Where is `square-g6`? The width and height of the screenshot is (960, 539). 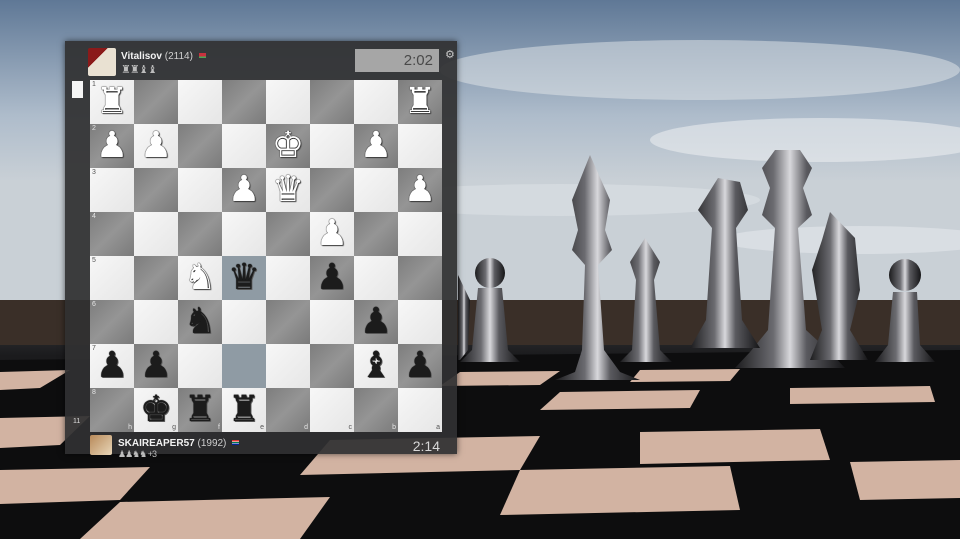 square-g6 is located at coordinates (156, 322).